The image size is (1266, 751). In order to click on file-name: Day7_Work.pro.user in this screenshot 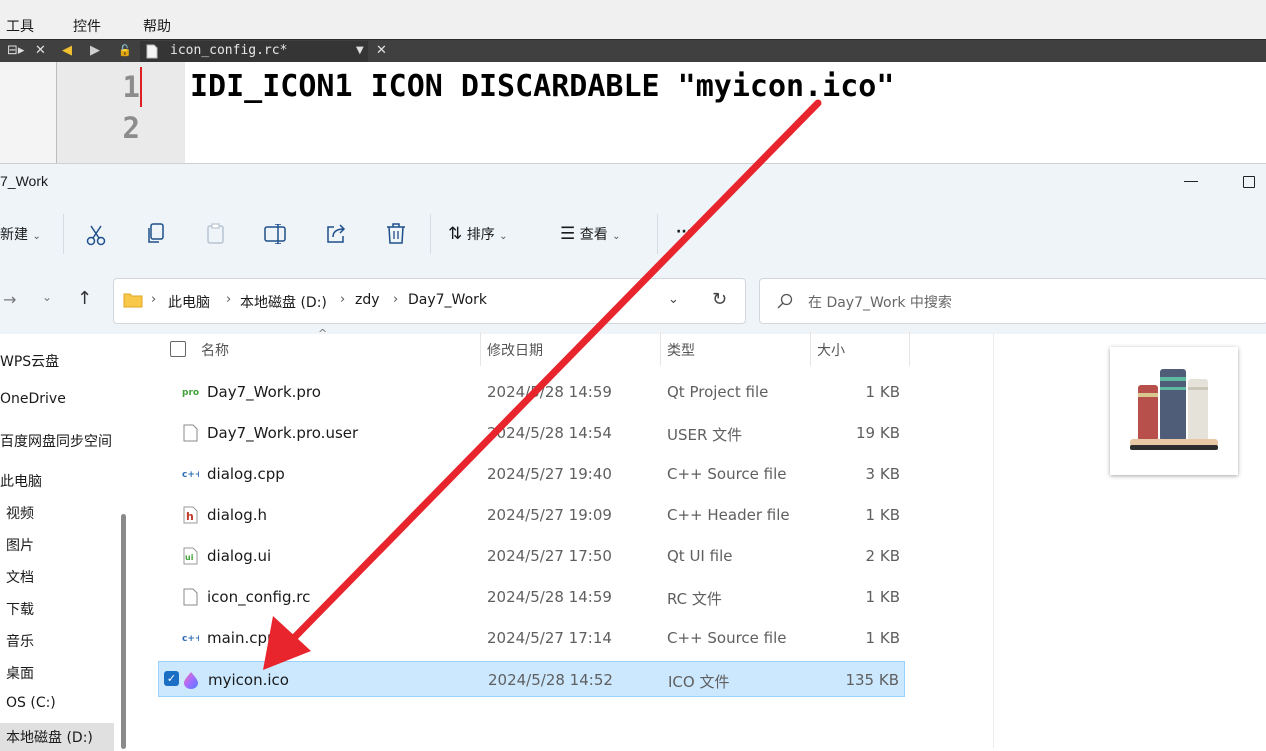, I will do `click(283, 433)`.